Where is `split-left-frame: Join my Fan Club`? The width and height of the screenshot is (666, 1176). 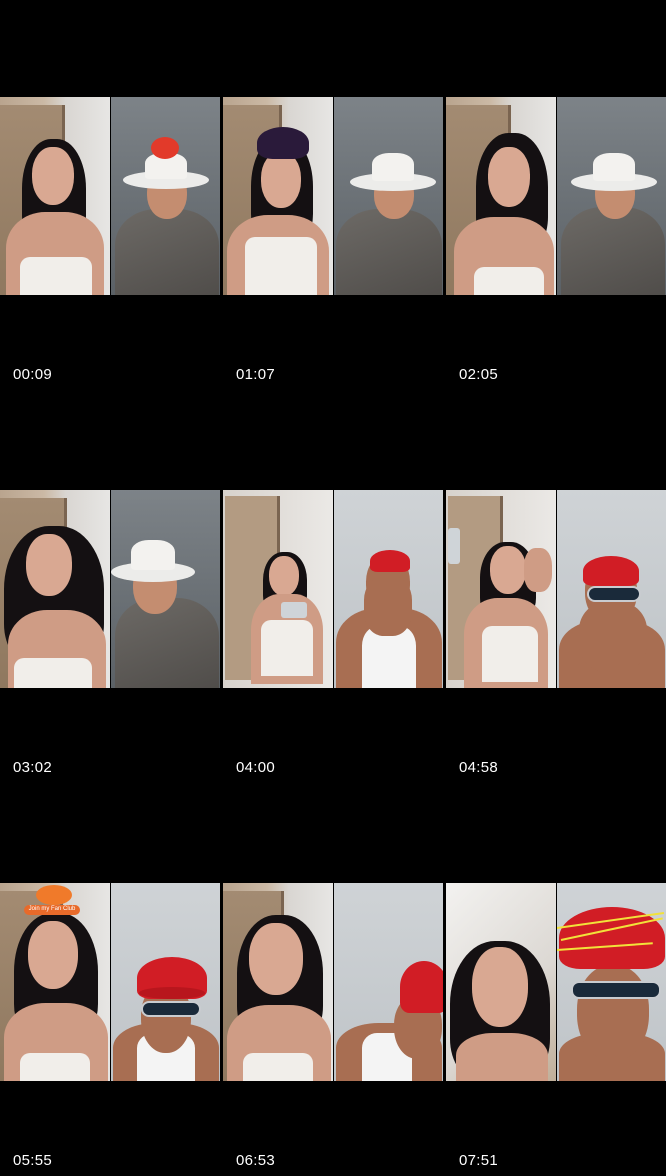 split-left-frame: Join my Fan Club is located at coordinates (55, 982).